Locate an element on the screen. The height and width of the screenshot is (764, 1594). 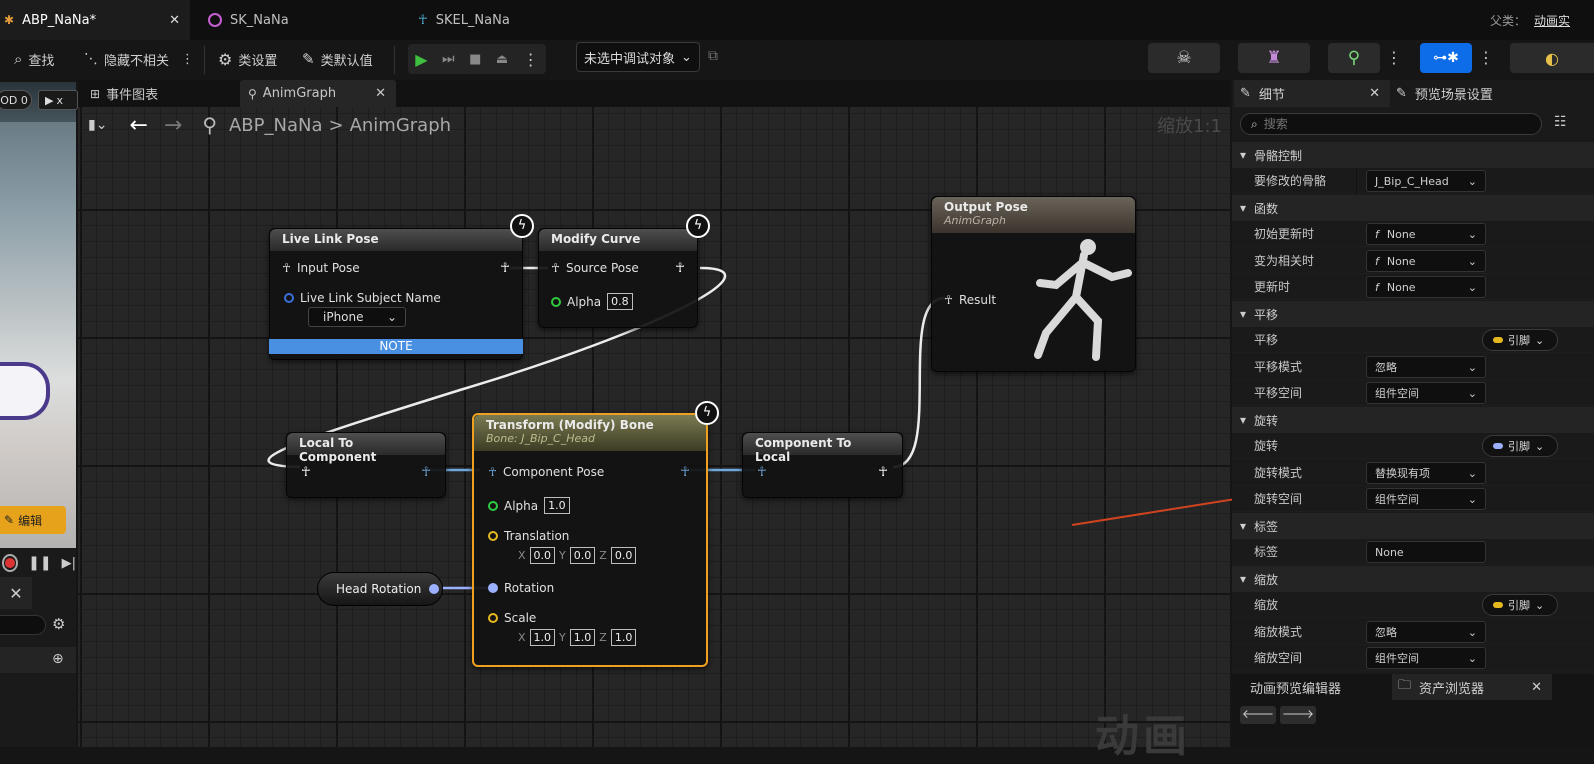
section-label: 标签 is located at coordinates (1266, 526).